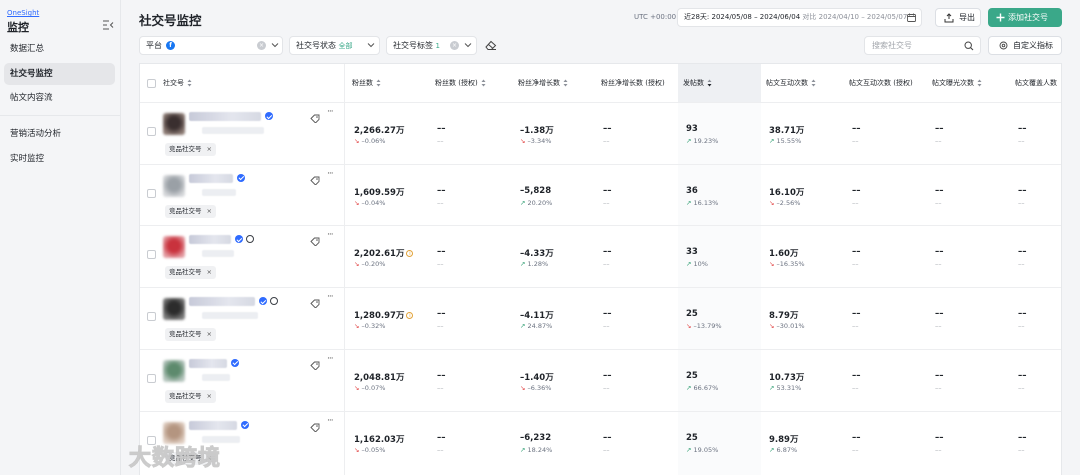  Describe the element at coordinates (690, 141) in the screenshot. I see `trend-up-icon: ↗` at that location.